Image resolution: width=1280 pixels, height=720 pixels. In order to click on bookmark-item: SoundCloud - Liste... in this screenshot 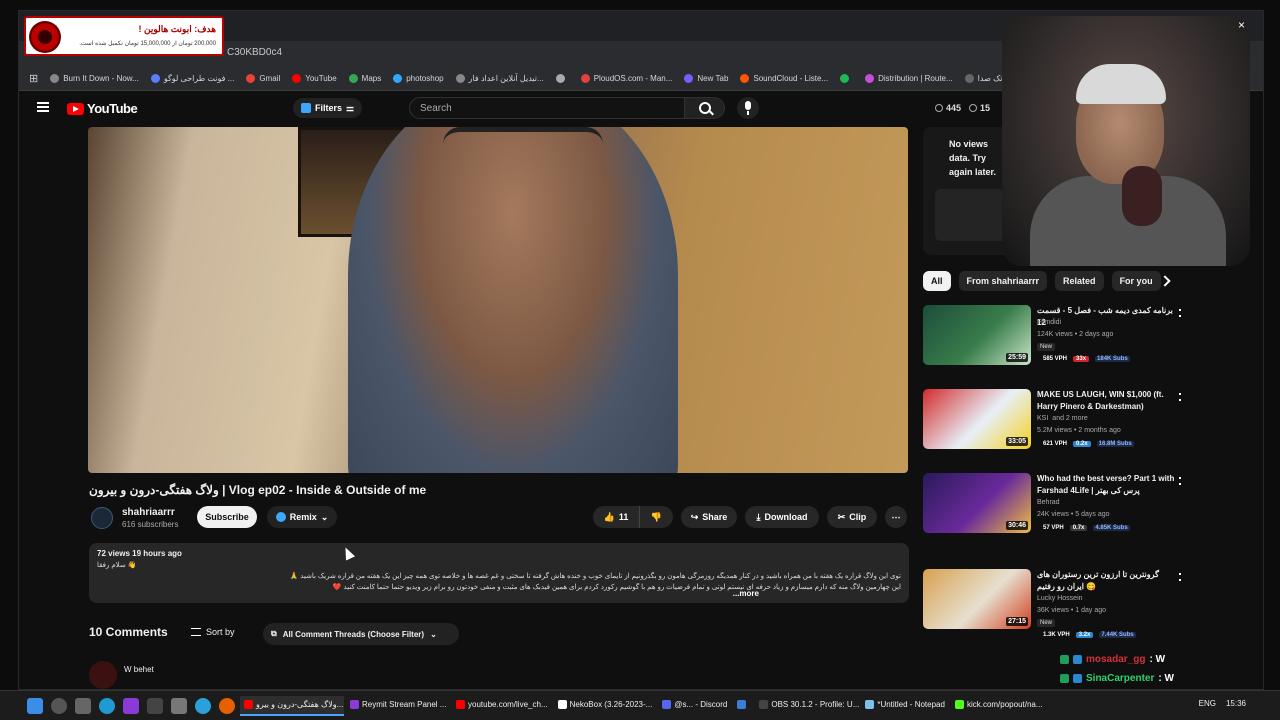, I will do `click(784, 78)`.